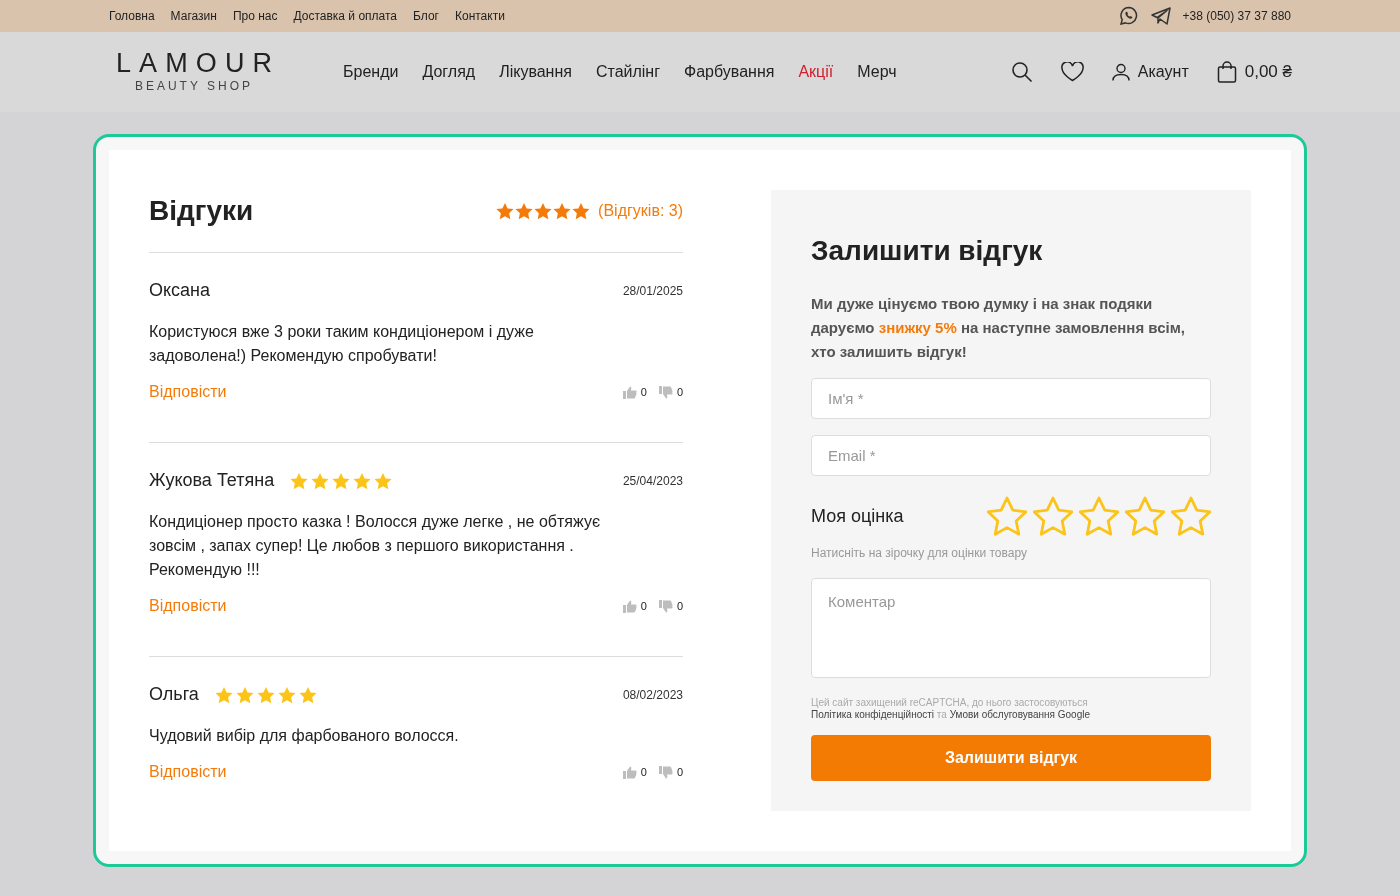 Image resolution: width=1400 pixels, height=896 pixels. Describe the element at coordinates (426, 16) in the screenshot. I see `top-link: Блог` at that location.